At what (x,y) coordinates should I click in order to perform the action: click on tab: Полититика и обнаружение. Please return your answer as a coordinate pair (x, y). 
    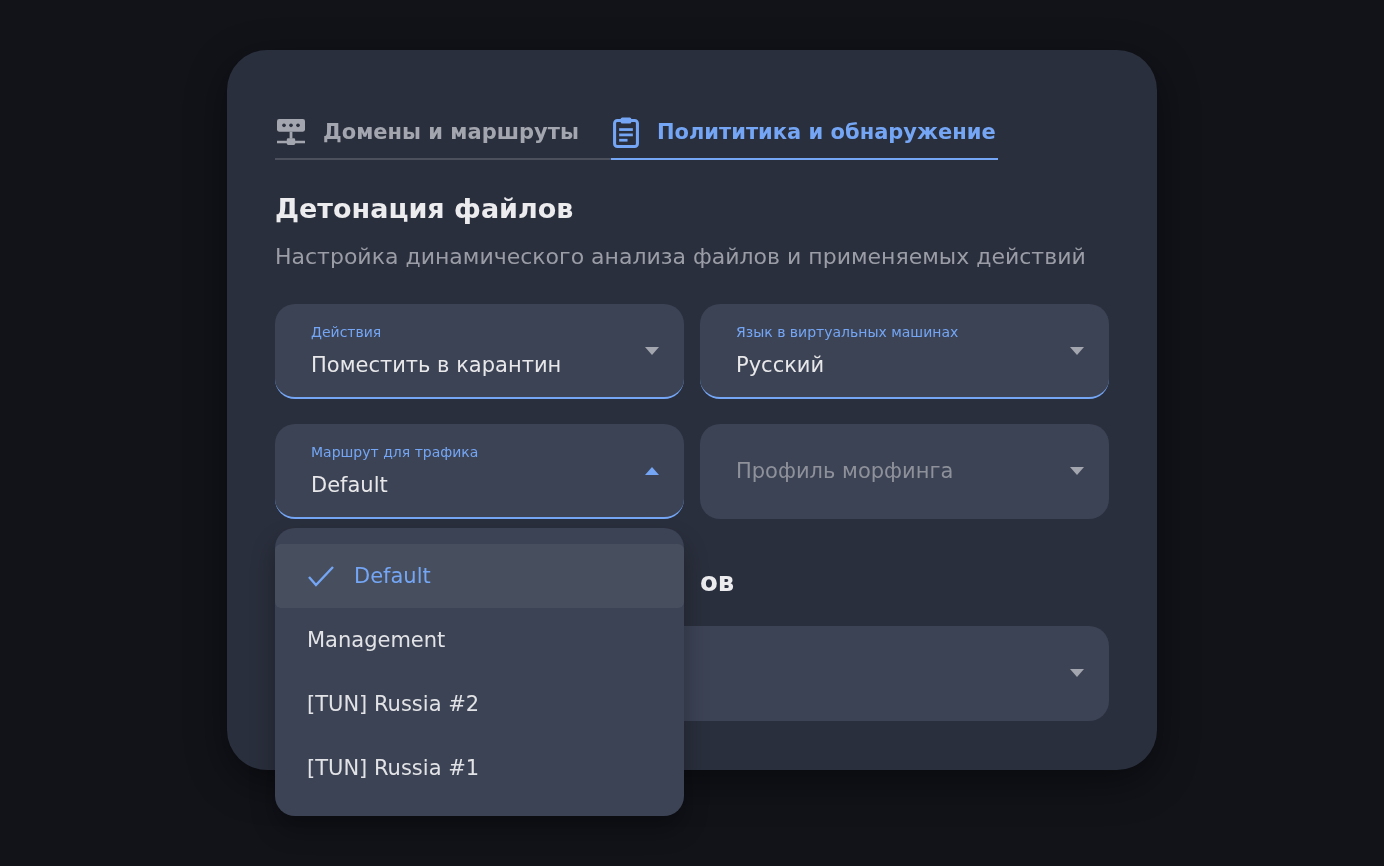
    Looking at the image, I should click on (804, 133).